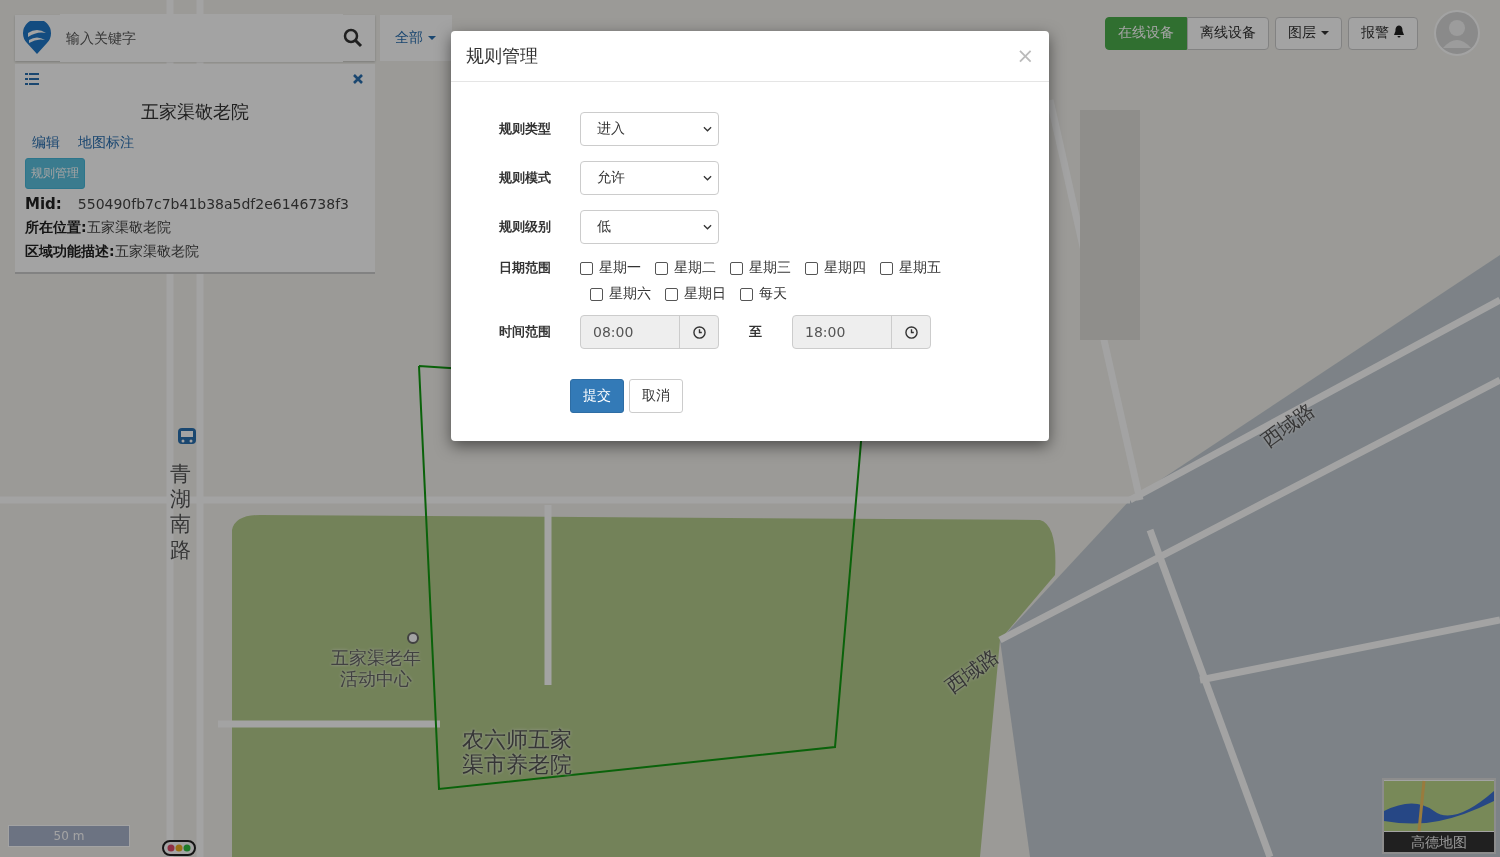 The height and width of the screenshot is (857, 1500). Describe the element at coordinates (525, 332) in the screenshot. I see `form-label: 时间范围` at that location.